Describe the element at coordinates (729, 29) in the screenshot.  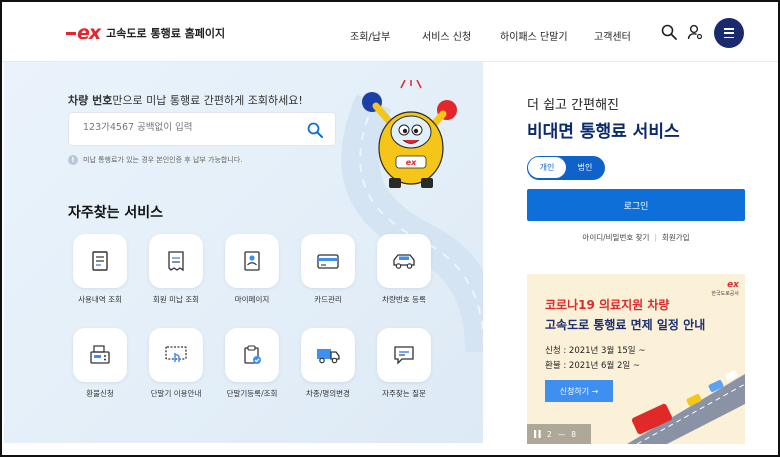
I see `hamburger-icon` at that location.